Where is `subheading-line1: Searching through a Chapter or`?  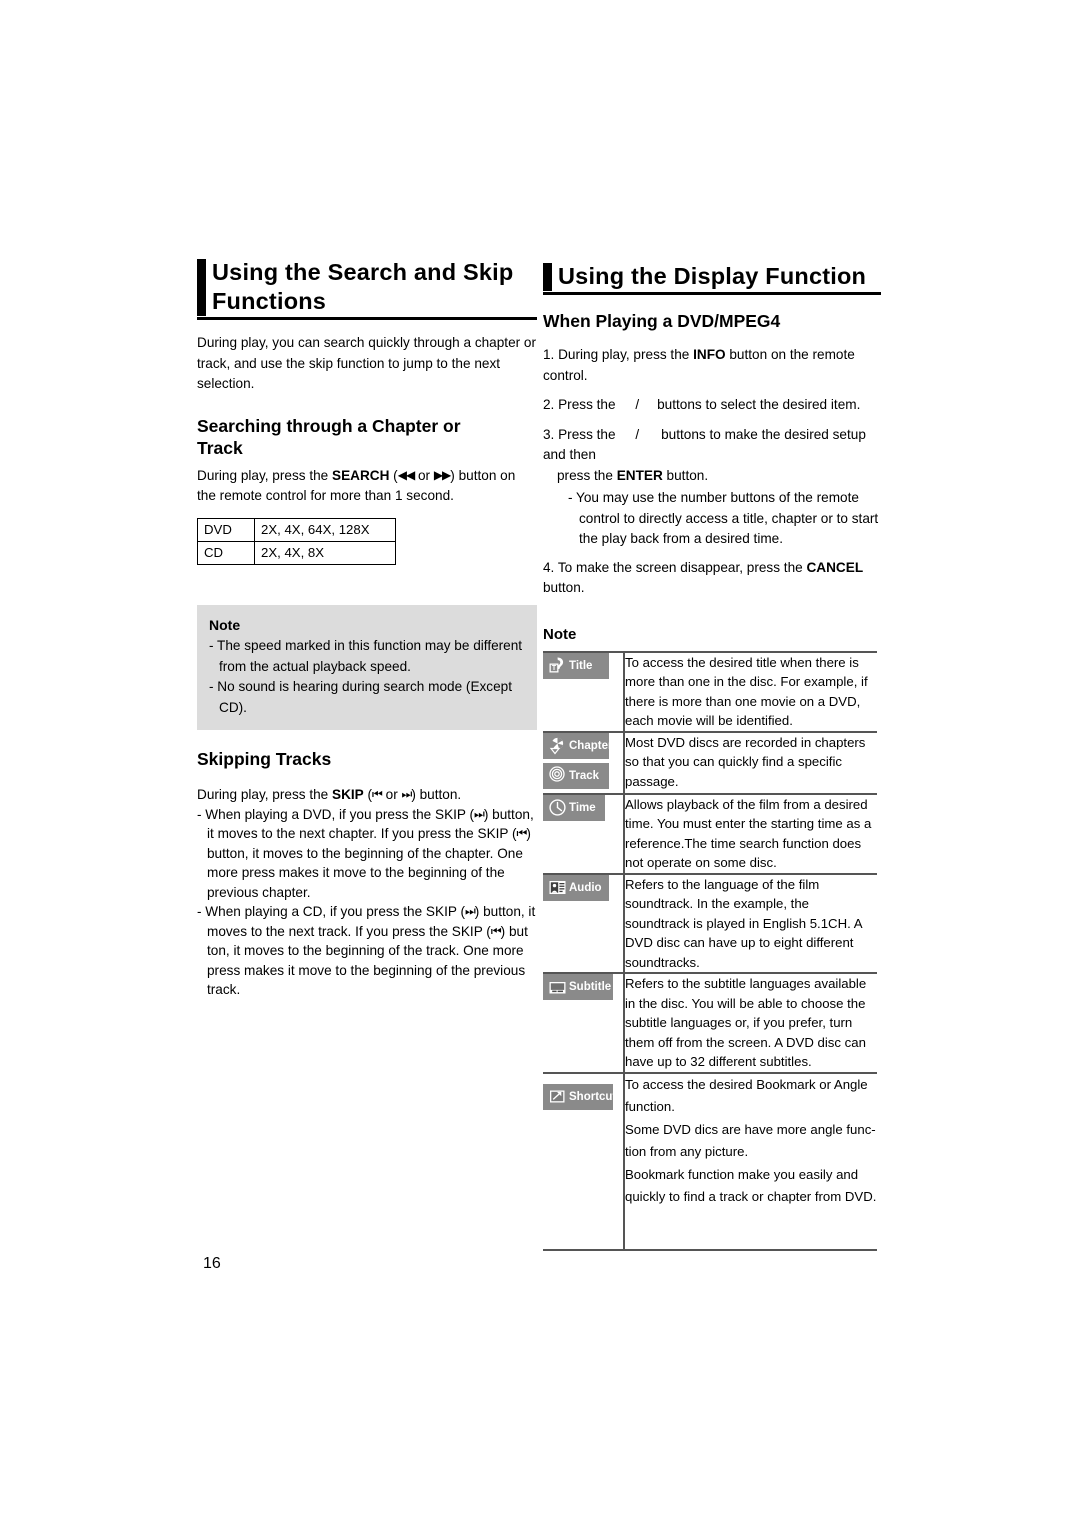 subheading-line1: Searching through a Chapter or is located at coordinates (329, 425).